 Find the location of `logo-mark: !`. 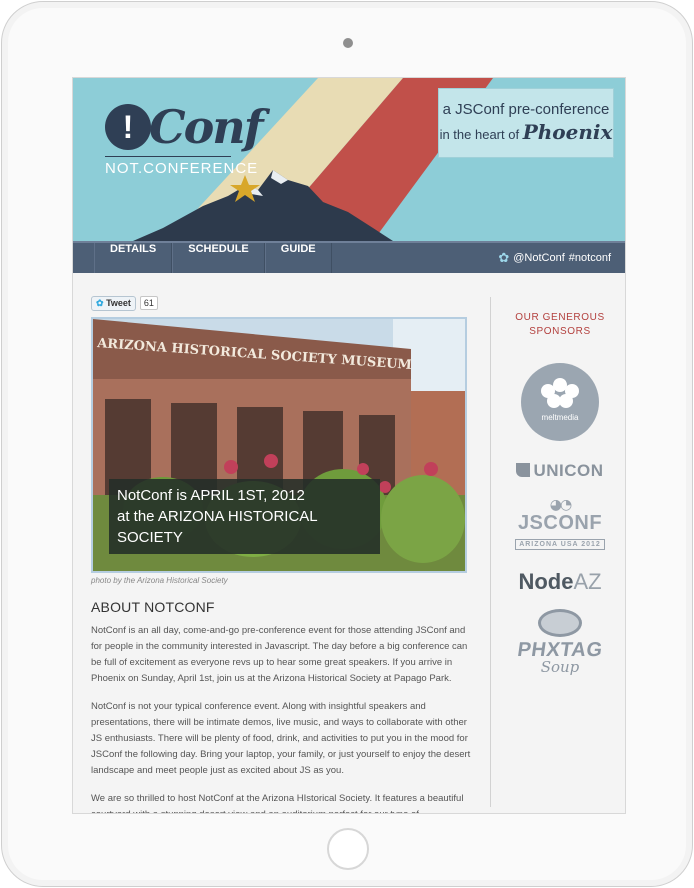

logo-mark: ! is located at coordinates (128, 127).